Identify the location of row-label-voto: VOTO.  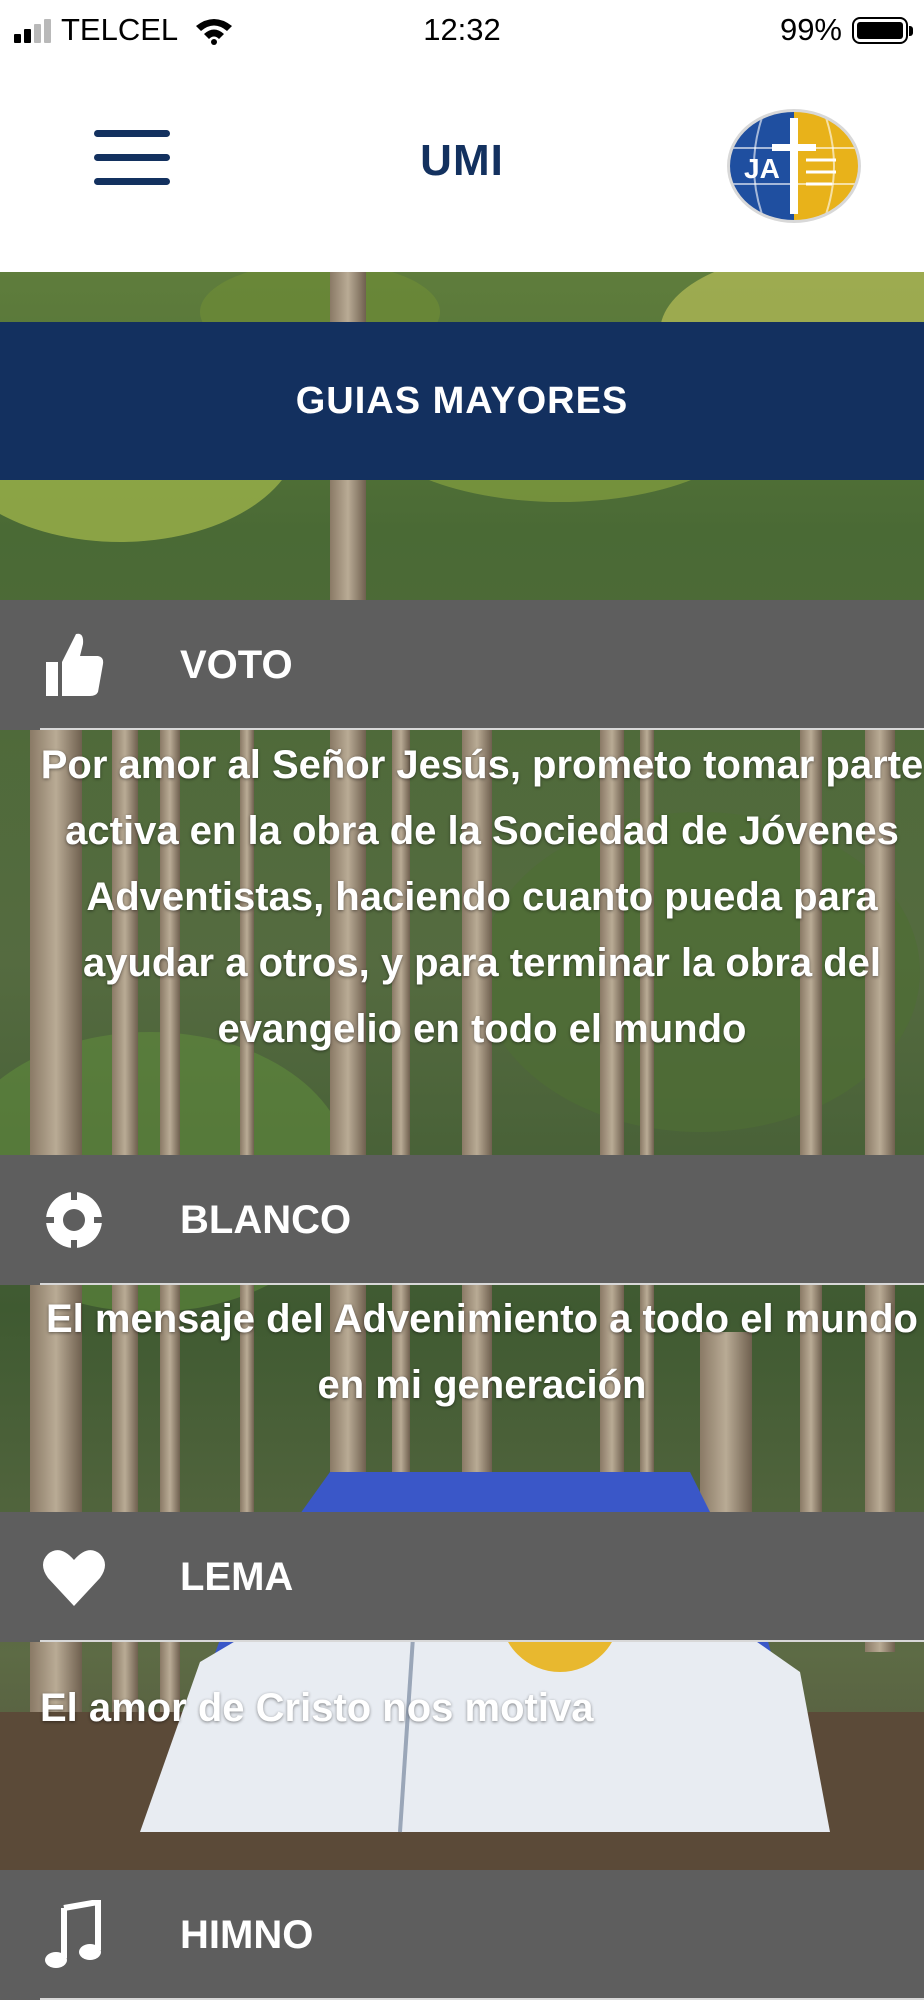
(236, 665).